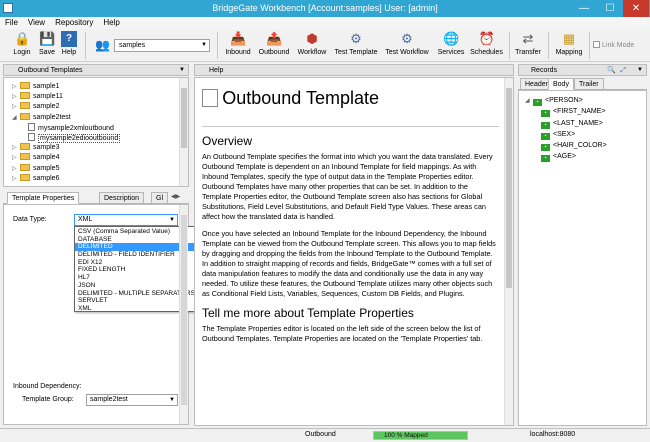 Image resolution: width=650 pixels, height=442 pixels. I want to click on tab-description: Description, so click(122, 198).